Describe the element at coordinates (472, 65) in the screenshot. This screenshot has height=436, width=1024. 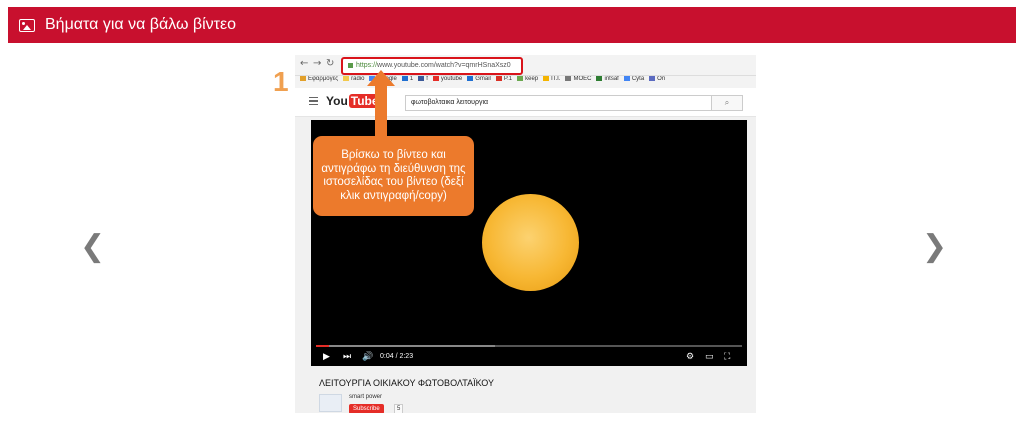
I see `url-path: /watch?v=qmrHSnaXsz0` at that location.